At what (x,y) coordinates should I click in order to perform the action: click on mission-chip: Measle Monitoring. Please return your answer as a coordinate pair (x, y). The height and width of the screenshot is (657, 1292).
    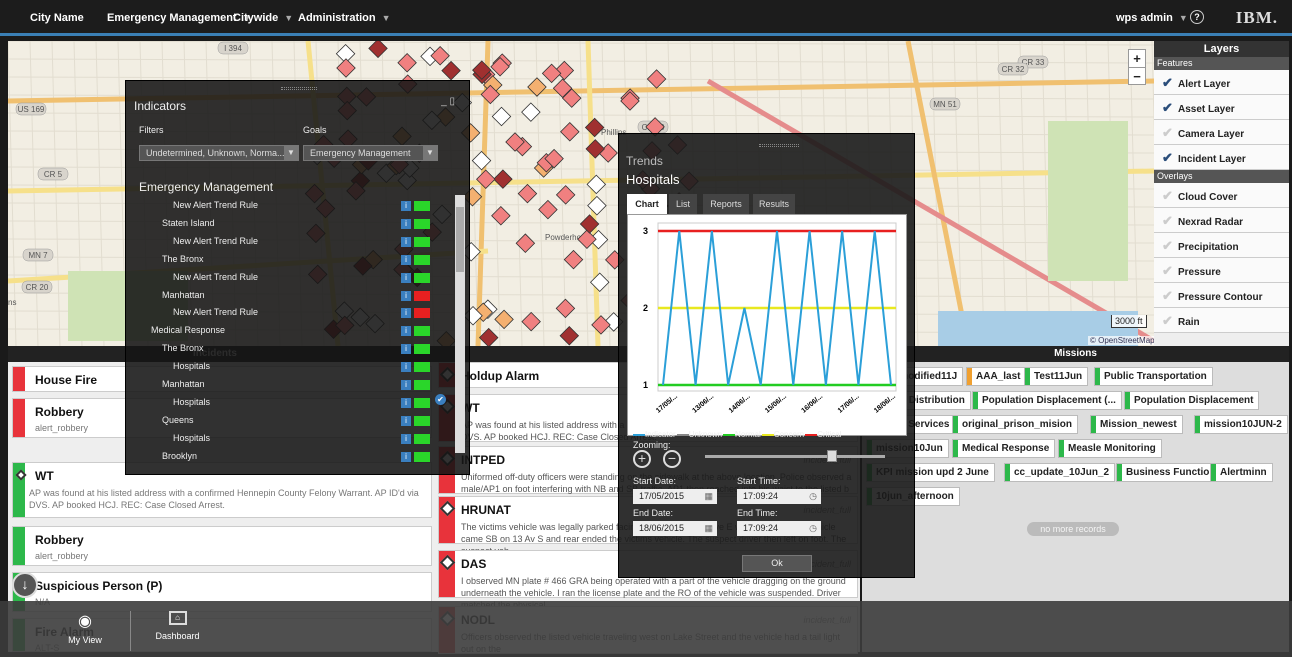
    Looking at the image, I should click on (1110, 448).